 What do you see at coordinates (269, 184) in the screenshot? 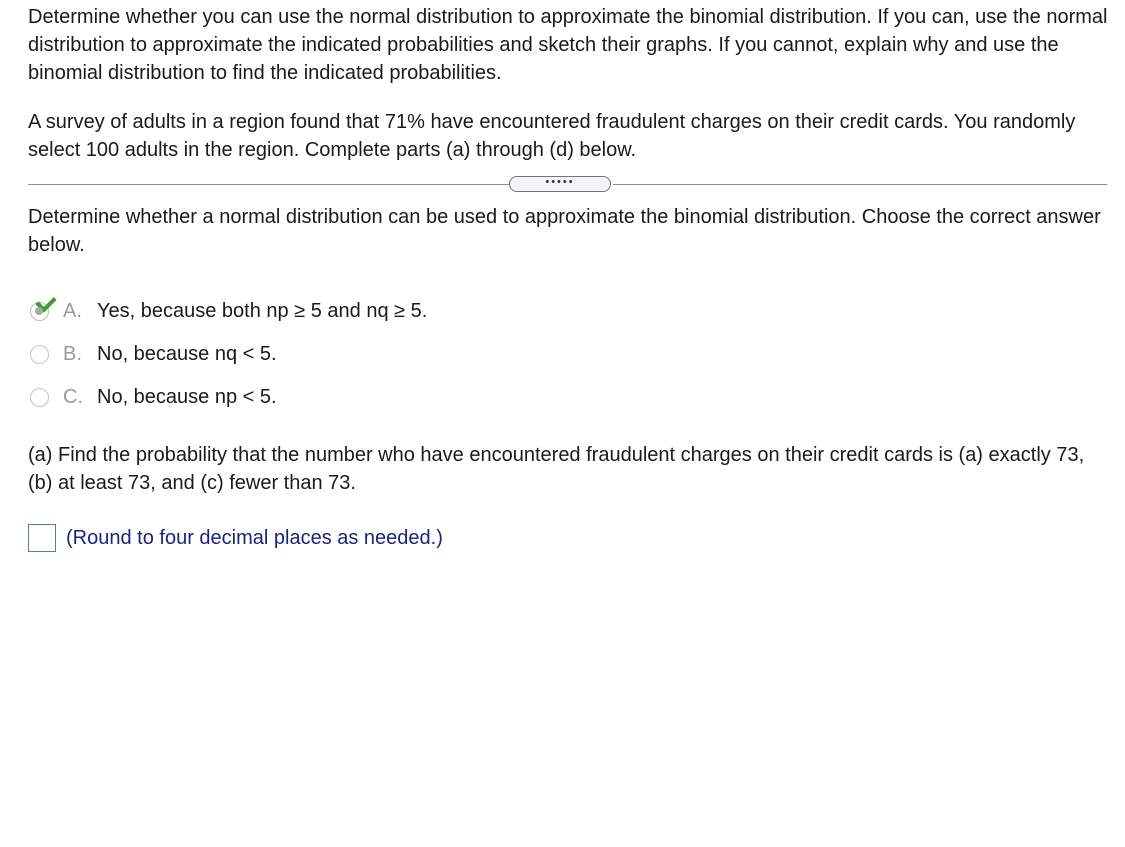
I see `divider-left` at bounding box center [269, 184].